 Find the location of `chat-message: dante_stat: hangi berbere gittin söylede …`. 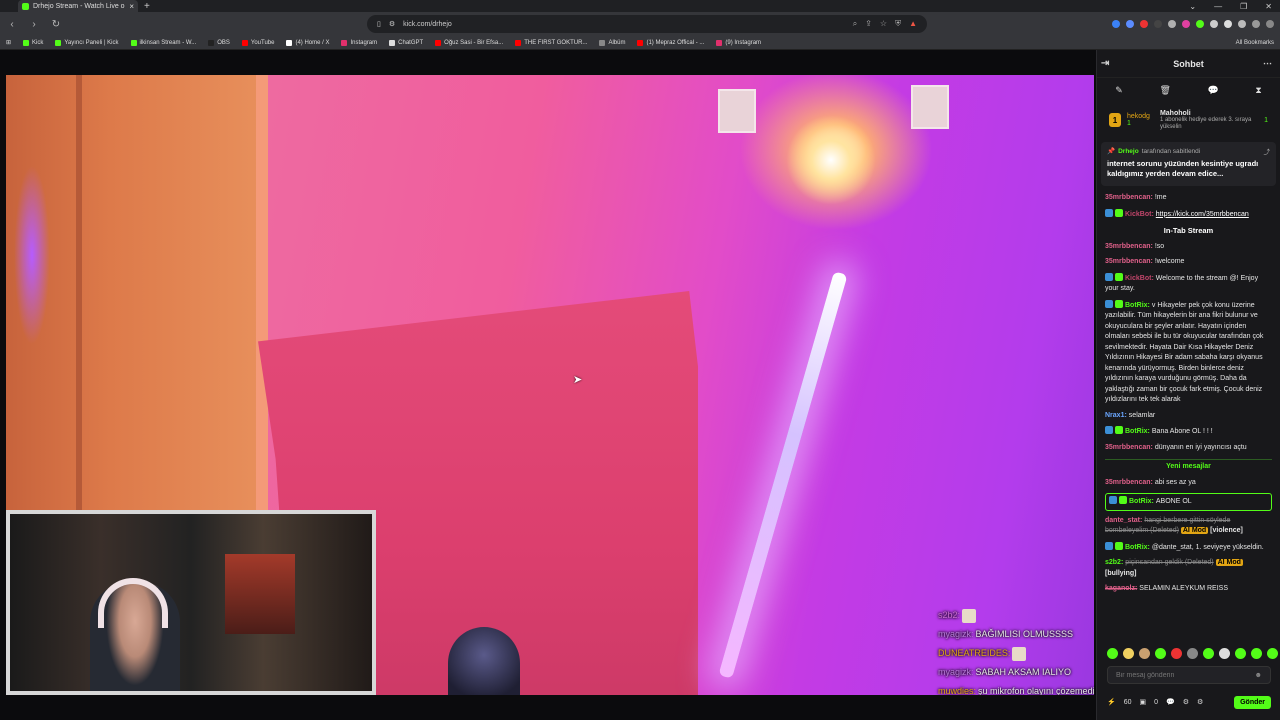

chat-message: dante_stat: hangi berbere gittin söylede … is located at coordinates (1188, 526).